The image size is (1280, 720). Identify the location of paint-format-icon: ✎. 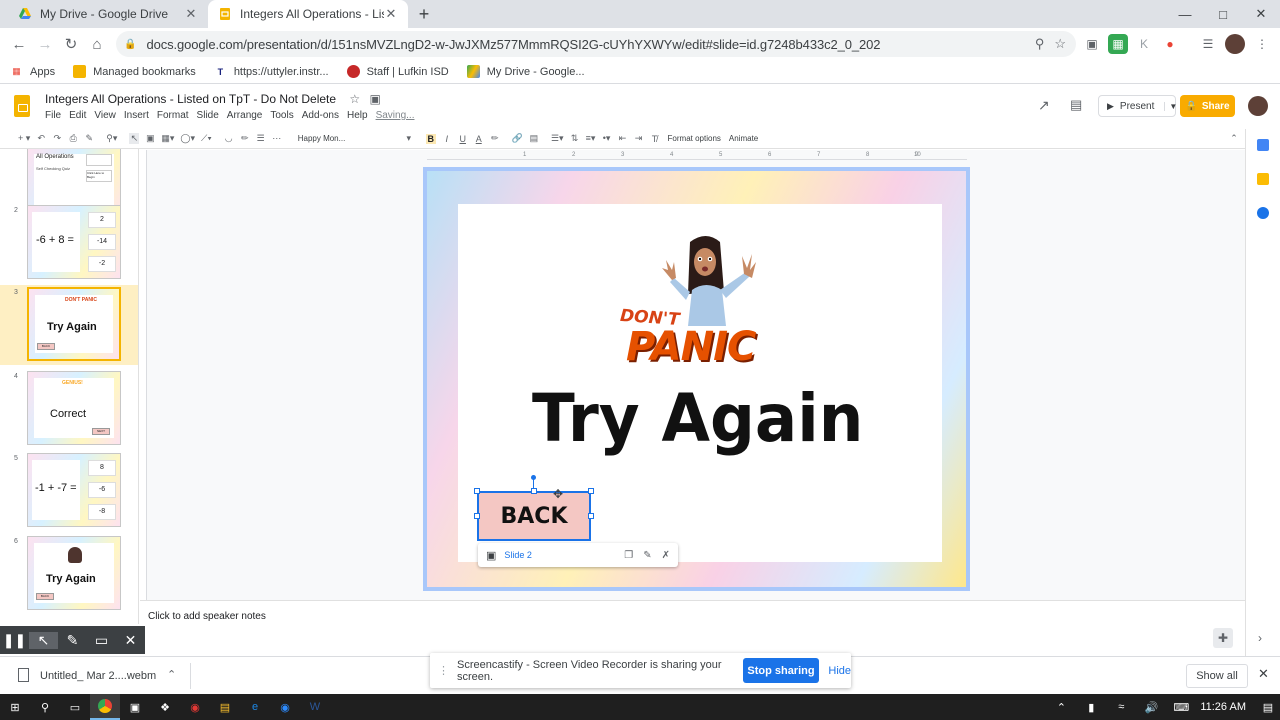
(89, 138).